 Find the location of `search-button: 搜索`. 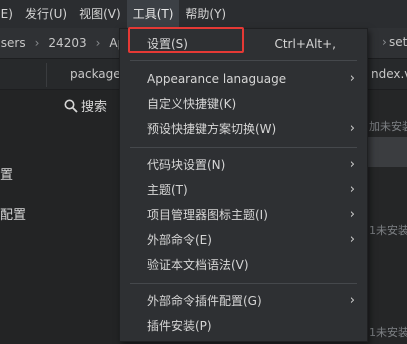

search-button: 搜索 is located at coordinates (85, 105).